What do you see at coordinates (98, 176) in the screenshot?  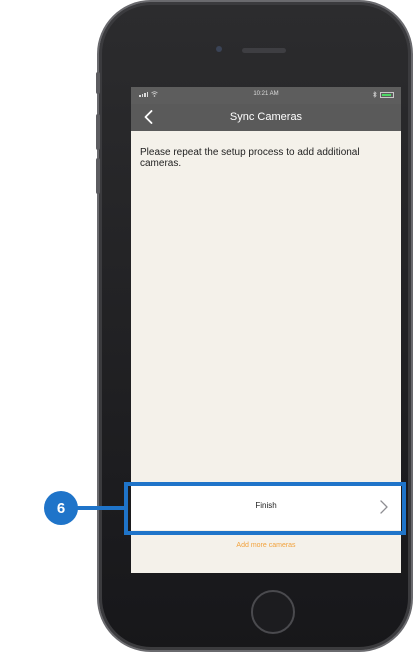 I see `volume-down-button` at bounding box center [98, 176].